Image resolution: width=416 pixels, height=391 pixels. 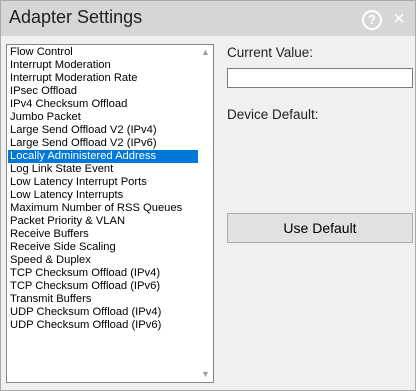 I want to click on window-title: Adapter Settings, so click(x=76, y=17).